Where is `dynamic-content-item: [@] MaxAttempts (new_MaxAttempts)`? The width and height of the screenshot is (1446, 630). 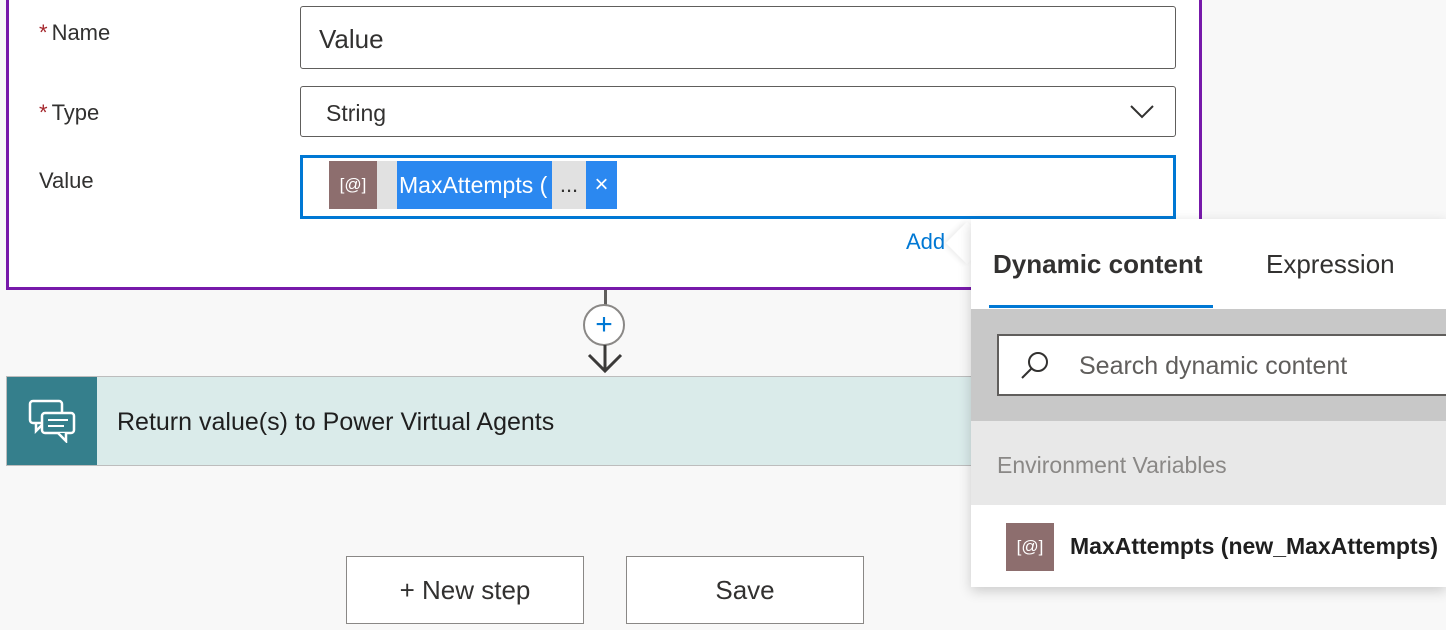
dynamic-content-item: [@] MaxAttempts (new_MaxAttempts) is located at coordinates (1208, 546).